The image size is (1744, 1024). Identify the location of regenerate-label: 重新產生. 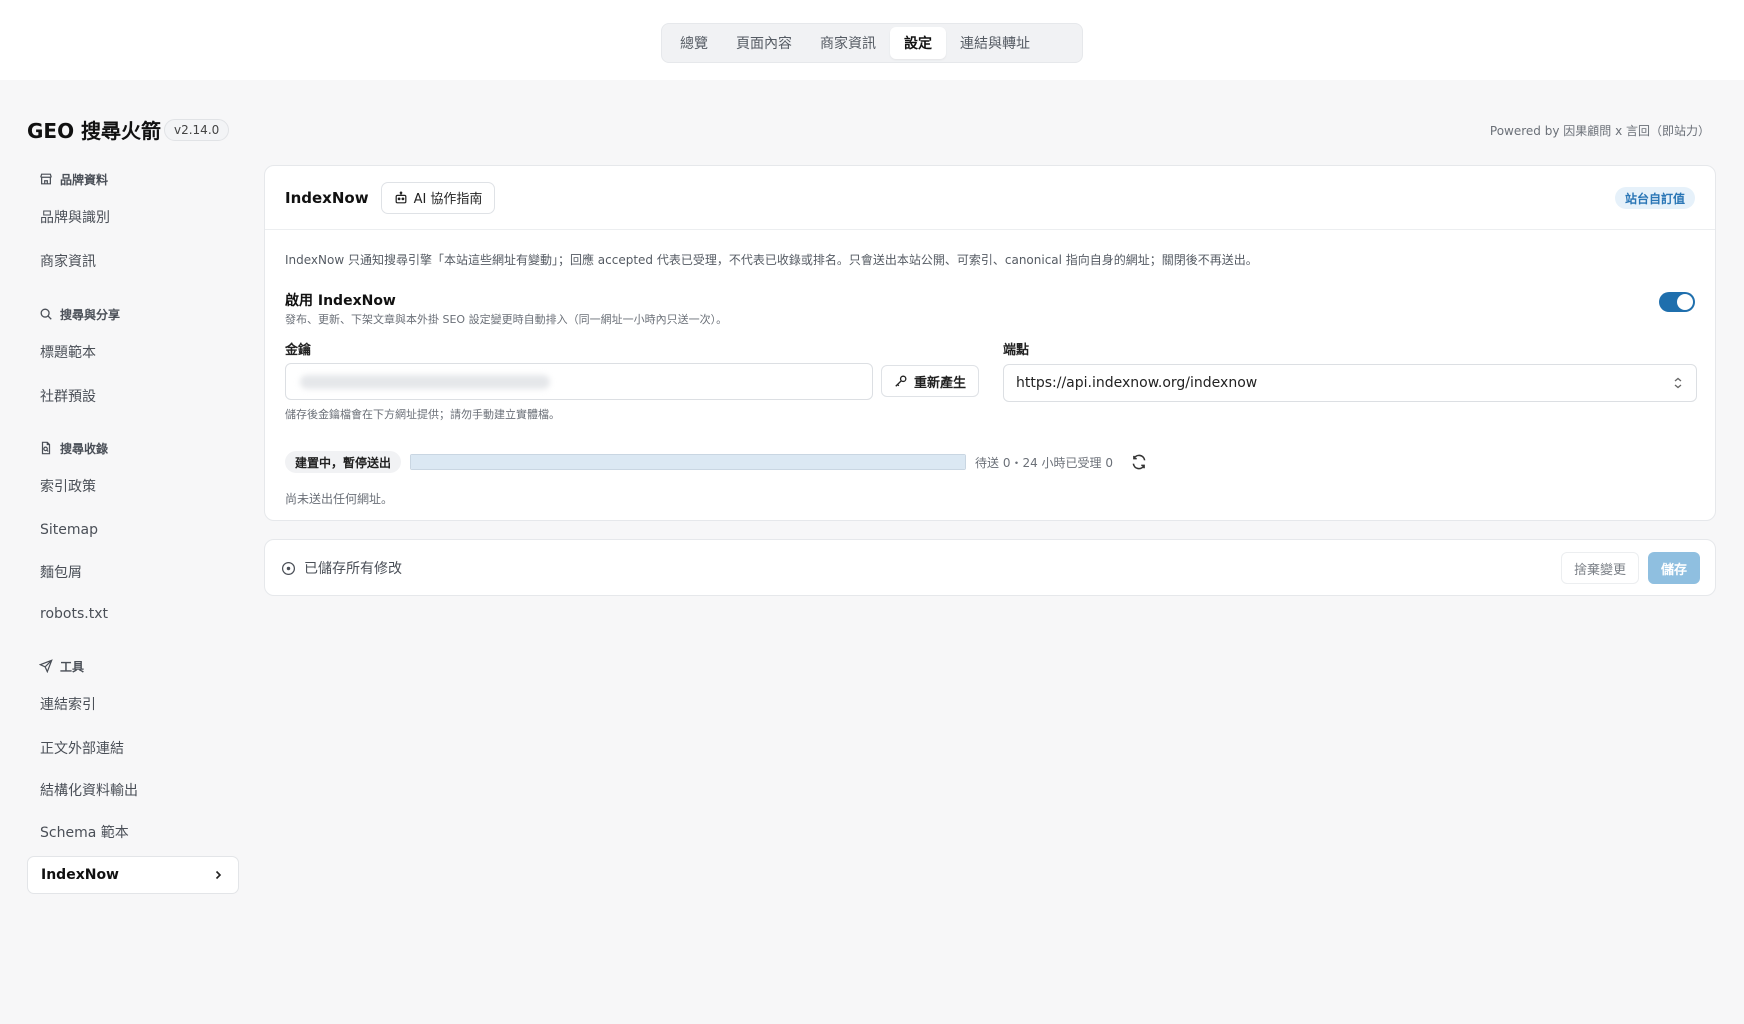
(940, 383).